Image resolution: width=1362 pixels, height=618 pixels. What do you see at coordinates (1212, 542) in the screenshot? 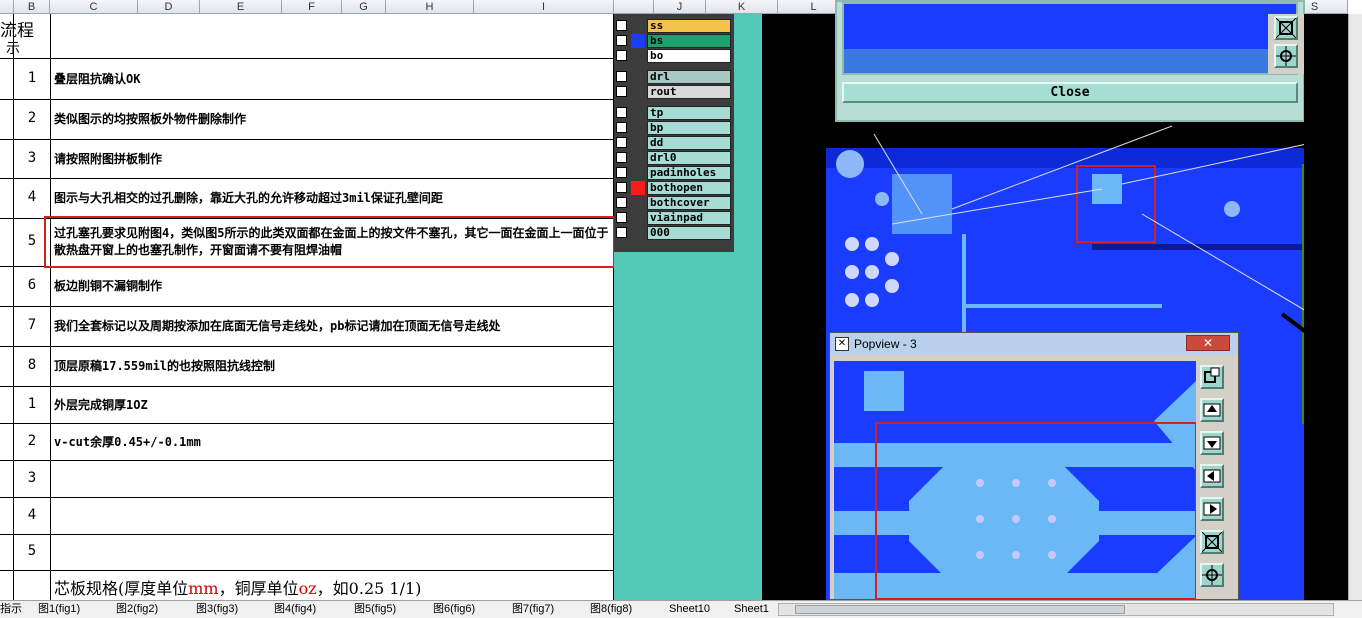
I see `zoom-extents-button` at bounding box center [1212, 542].